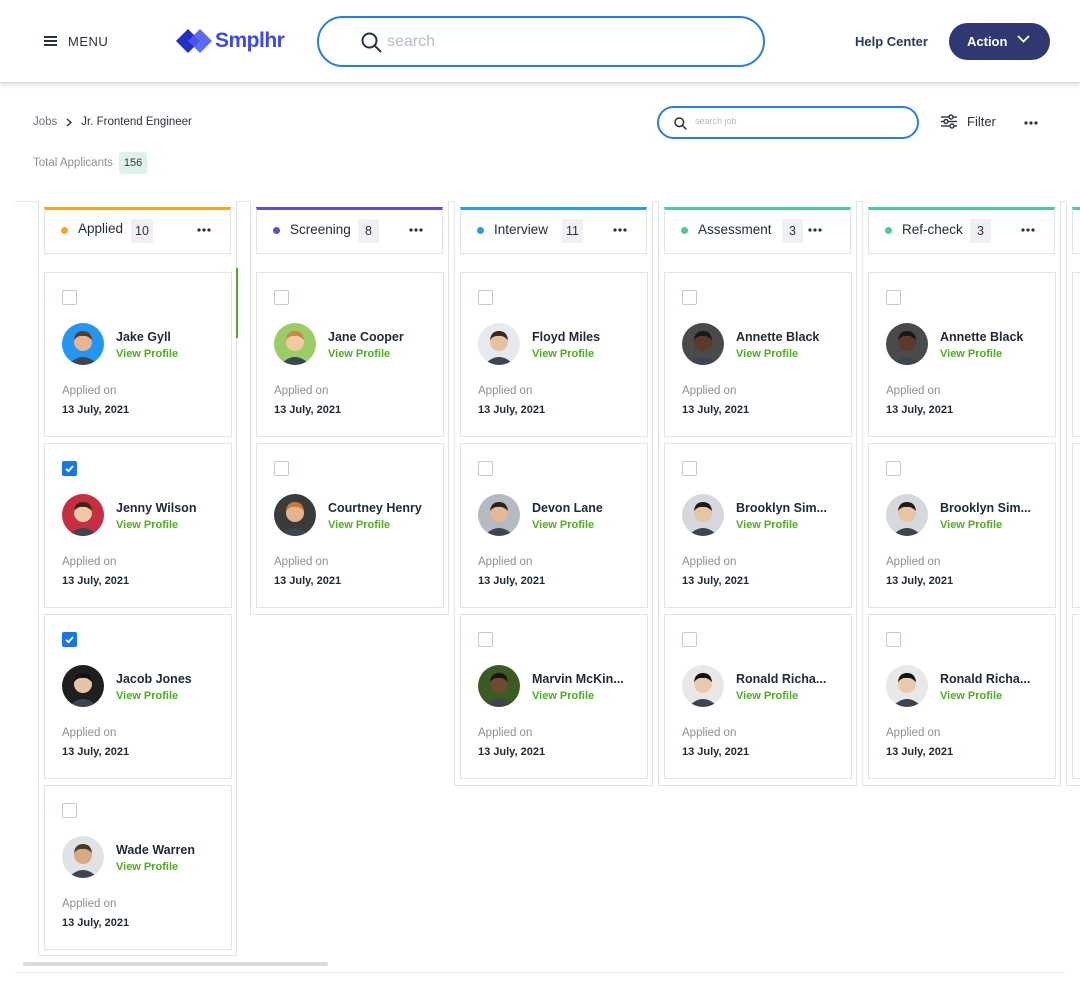 Image resolution: width=1080 pixels, height=986 pixels. I want to click on filter-button: Filter, so click(968, 121).